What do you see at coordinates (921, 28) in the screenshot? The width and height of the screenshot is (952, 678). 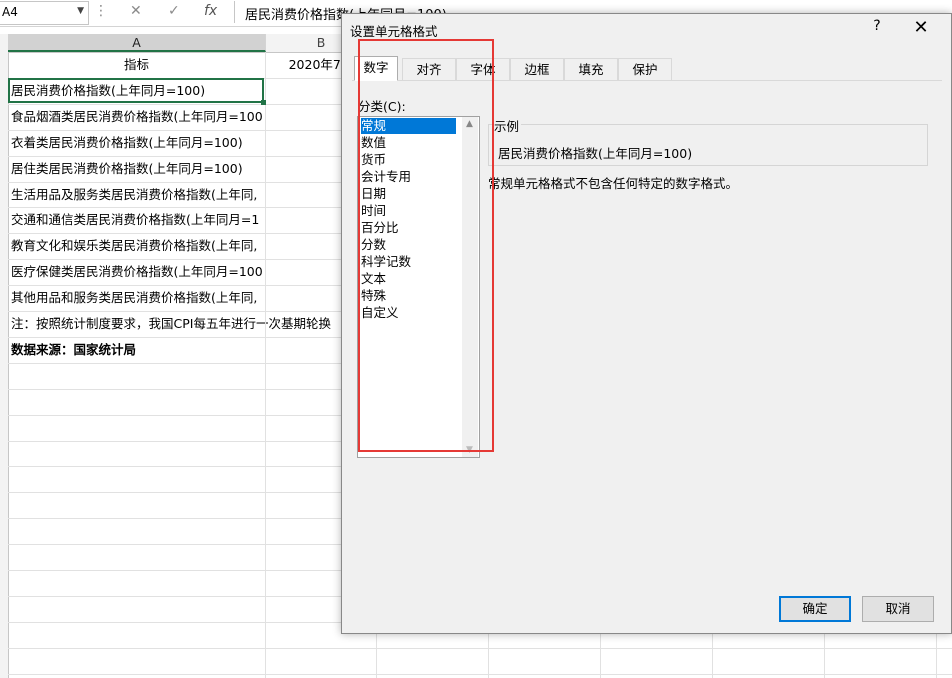 I see `close-icon: ✕` at bounding box center [921, 28].